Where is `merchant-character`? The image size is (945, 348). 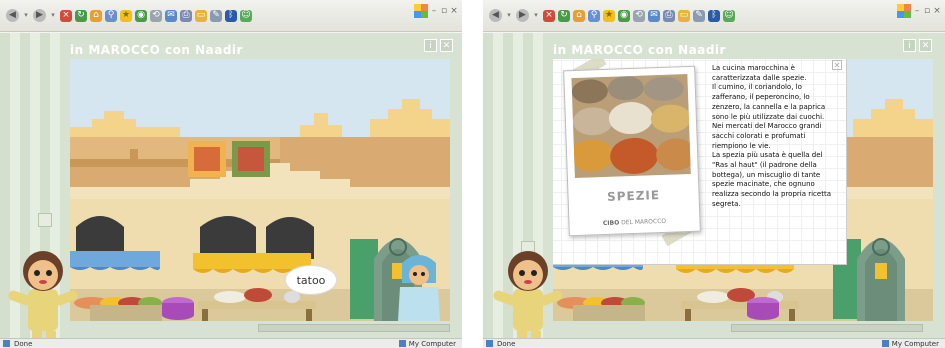 merchant-character is located at coordinates (419, 287).